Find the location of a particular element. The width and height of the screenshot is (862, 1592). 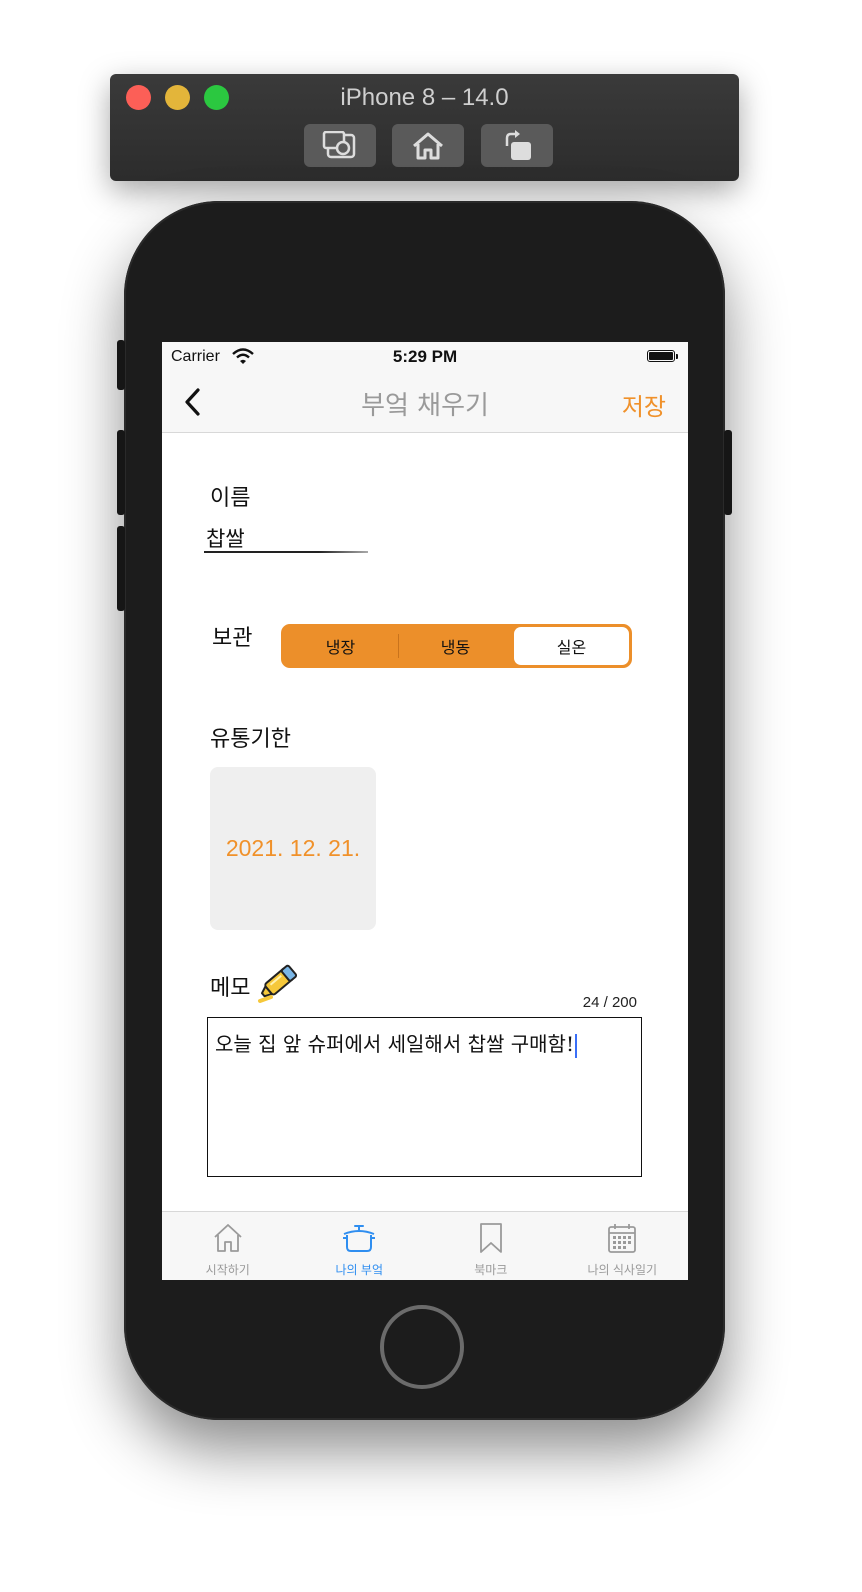

save-button: 저장 is located at coordinates (644, 404).